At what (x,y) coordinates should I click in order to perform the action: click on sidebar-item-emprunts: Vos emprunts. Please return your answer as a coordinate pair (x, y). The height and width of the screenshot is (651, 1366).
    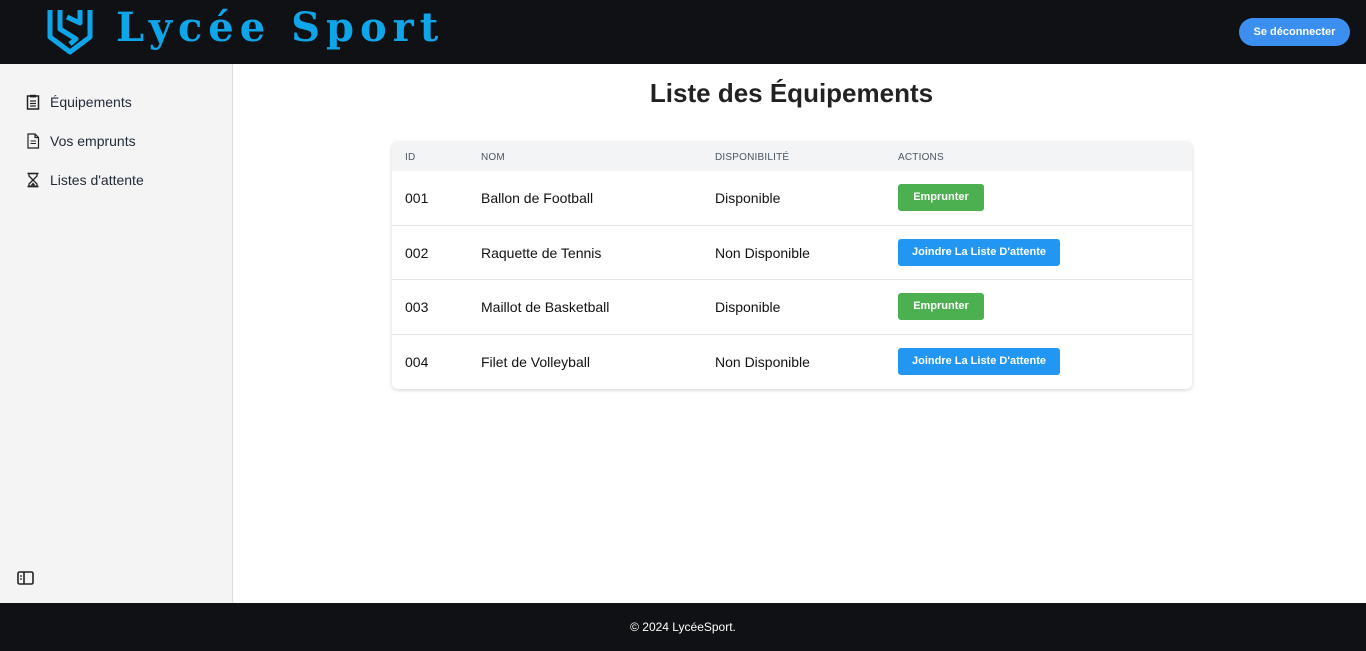
    Looking at the image, I should click on (81, 141).